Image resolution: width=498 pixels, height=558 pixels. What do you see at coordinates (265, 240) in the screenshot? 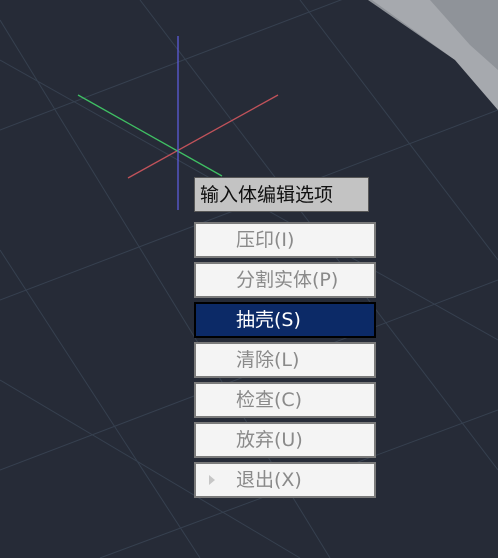
I see `menu-item-label: 压印(I)` at bounding box center [265, 240].